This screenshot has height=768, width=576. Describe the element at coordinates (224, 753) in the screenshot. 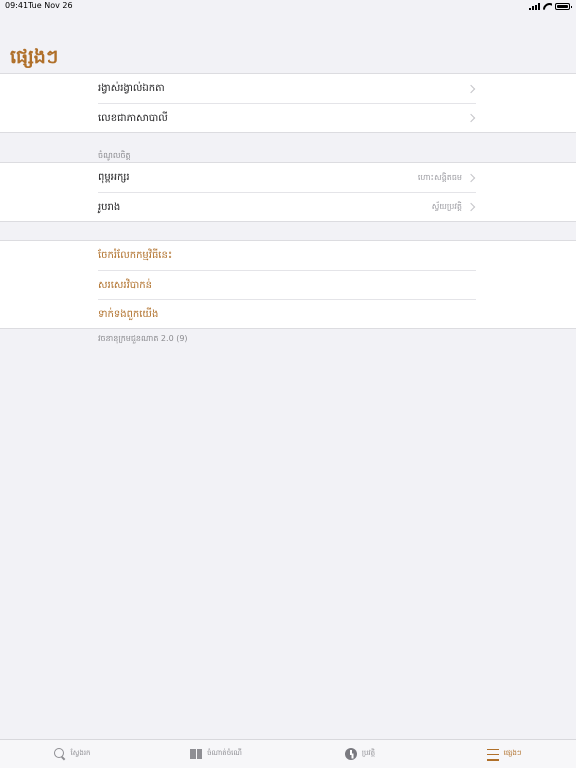

I see `tab-label: ចំណាត់ចំណើ` at that location.